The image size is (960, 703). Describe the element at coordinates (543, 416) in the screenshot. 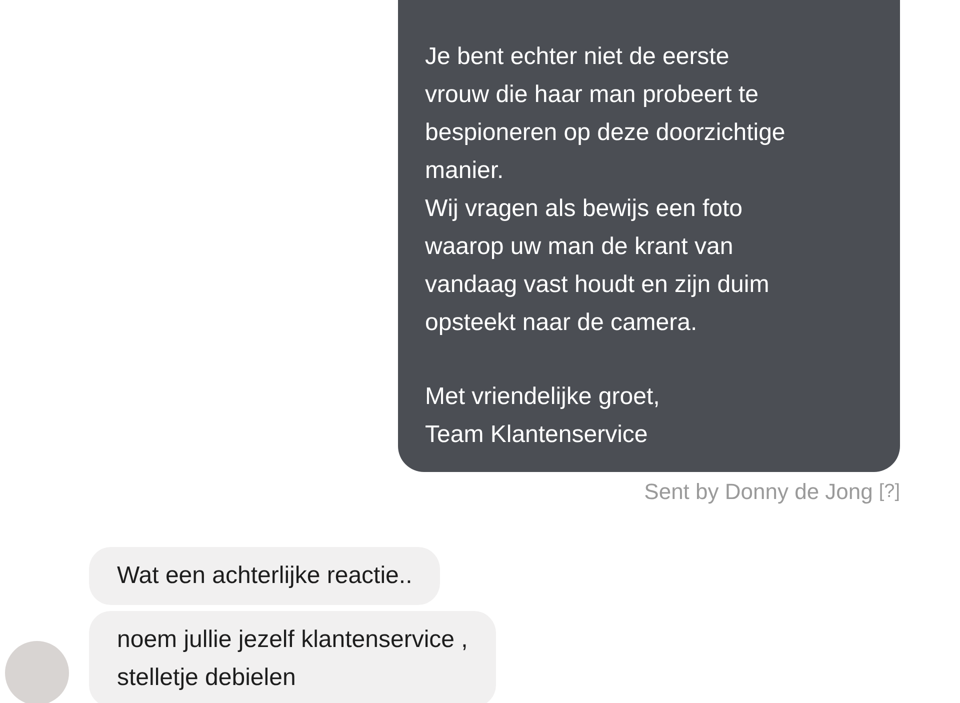

I see `message-text: Met vriendelijke groet, Team Klantenservice` at that location.